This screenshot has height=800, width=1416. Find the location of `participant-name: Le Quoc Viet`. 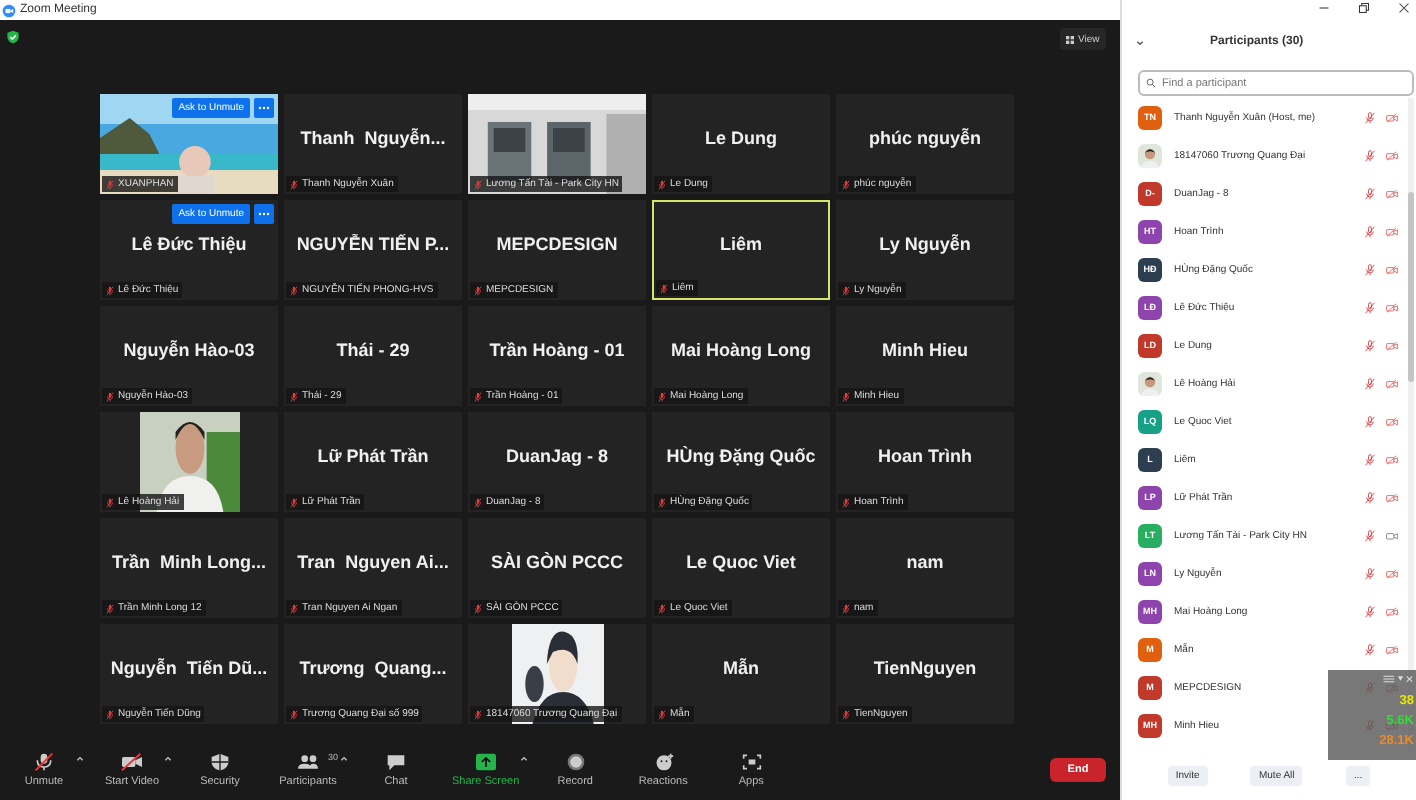

participant-name: Le Quoc Viet is located at coordinates (741, 562).